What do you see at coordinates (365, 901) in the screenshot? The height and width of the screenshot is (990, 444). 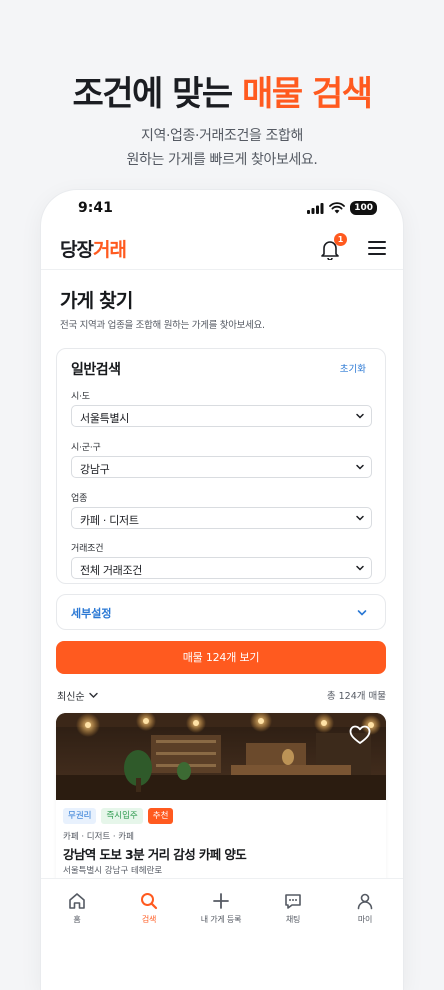 I see `person-icon` at bounding box center [365, 901].